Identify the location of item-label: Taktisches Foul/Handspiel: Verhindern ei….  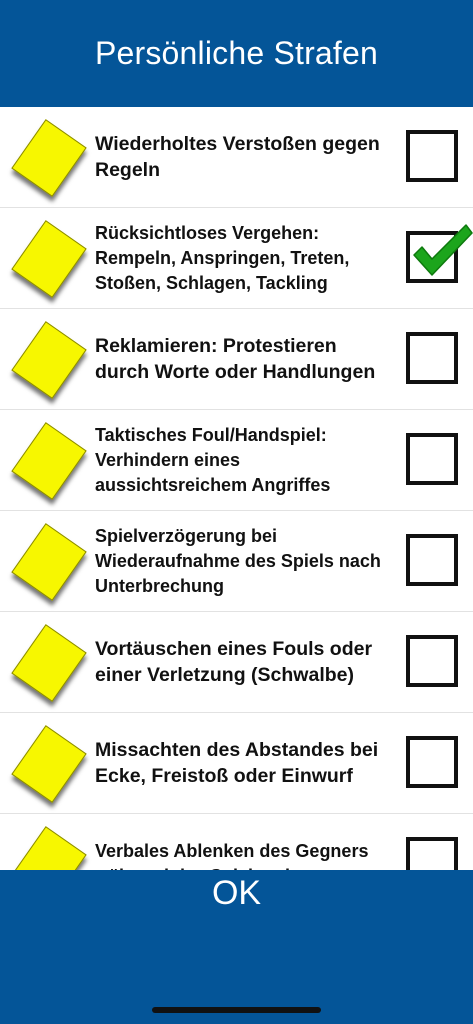
(213, 459).